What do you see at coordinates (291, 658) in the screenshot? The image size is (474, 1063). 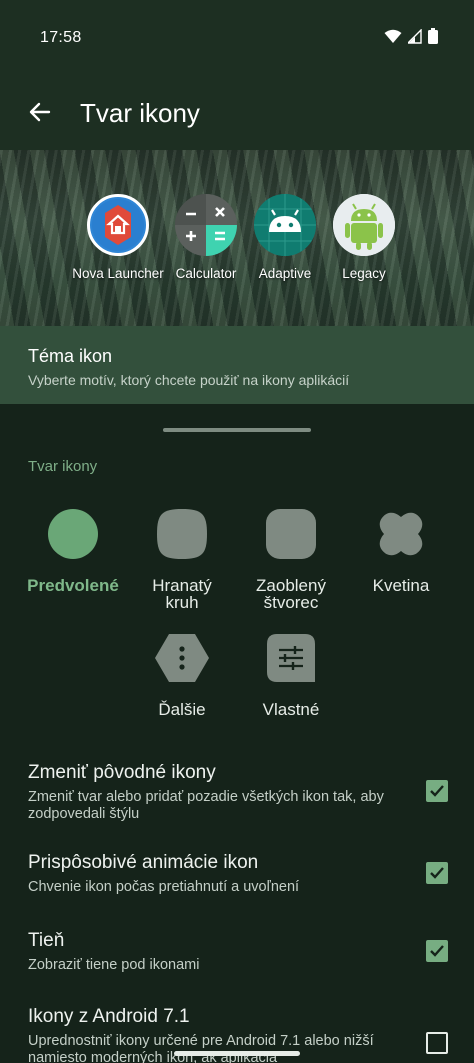 I see `custom-shape-tune-icon` at bounding box center [291, 658].